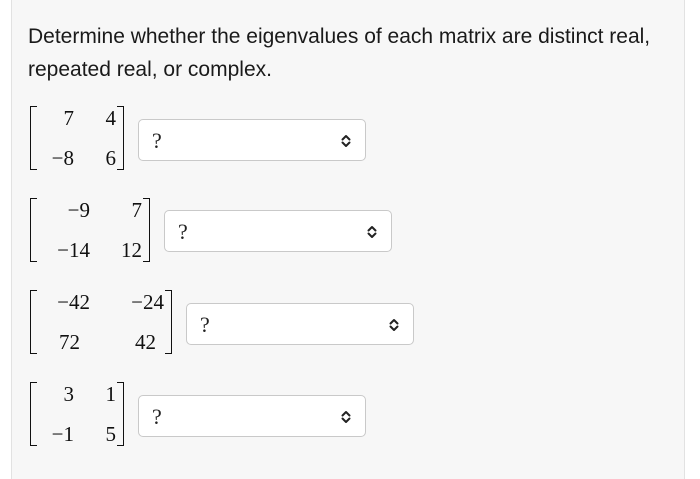 Image resolution: width=700 pixels, height=479 pixels. Describe the element at coordinates (69, 342) in the screenshot. I see `matrix-cell: 72` at that location.